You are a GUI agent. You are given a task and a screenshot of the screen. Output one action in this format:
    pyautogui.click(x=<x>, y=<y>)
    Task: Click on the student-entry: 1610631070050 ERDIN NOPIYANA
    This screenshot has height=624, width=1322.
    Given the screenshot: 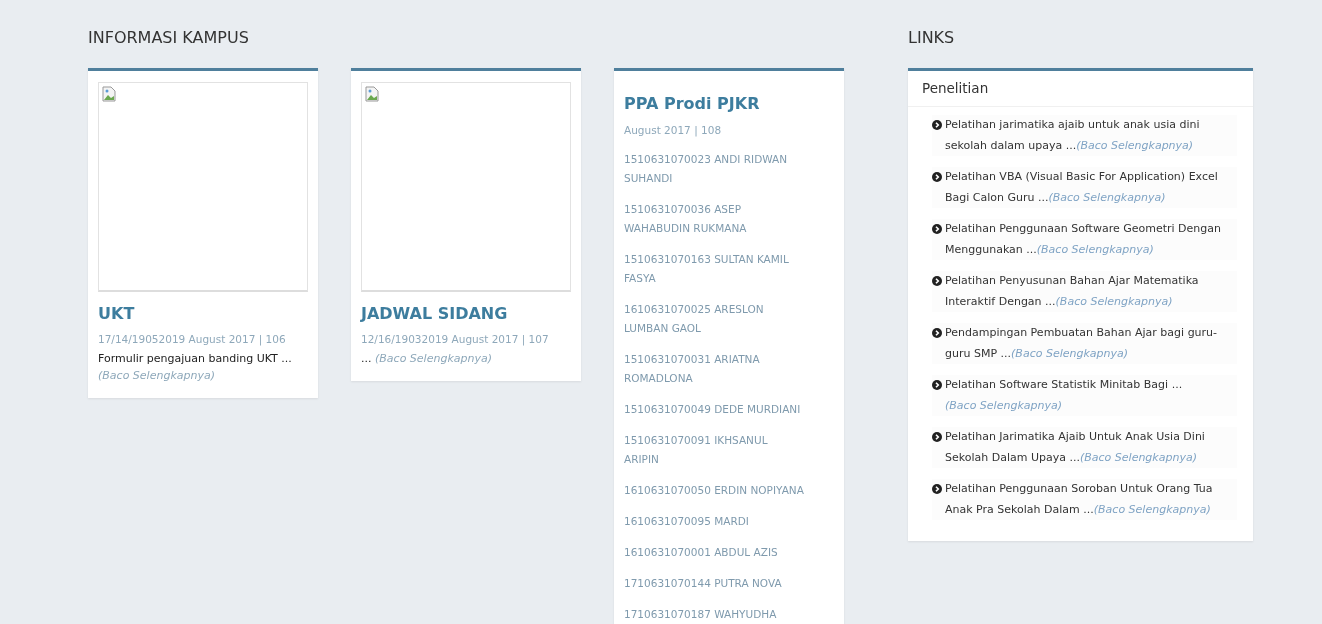 What is the action you would take?
    pyautogui.click(x=729, y=490)
    